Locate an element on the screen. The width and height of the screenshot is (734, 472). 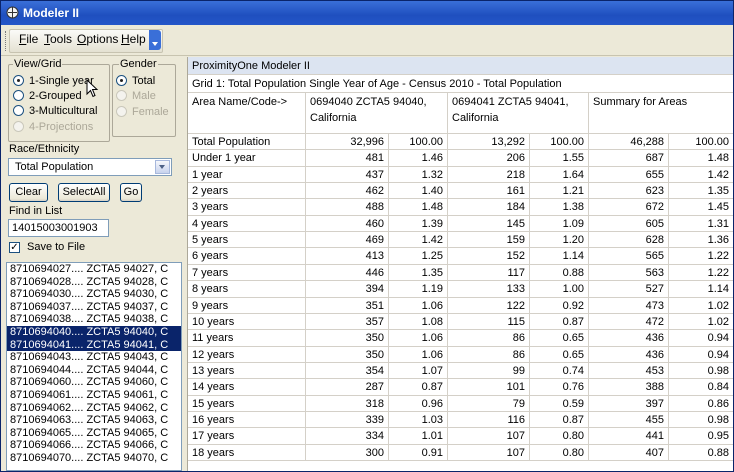
grid-cell: 86 is located at coordinates (489, 338).